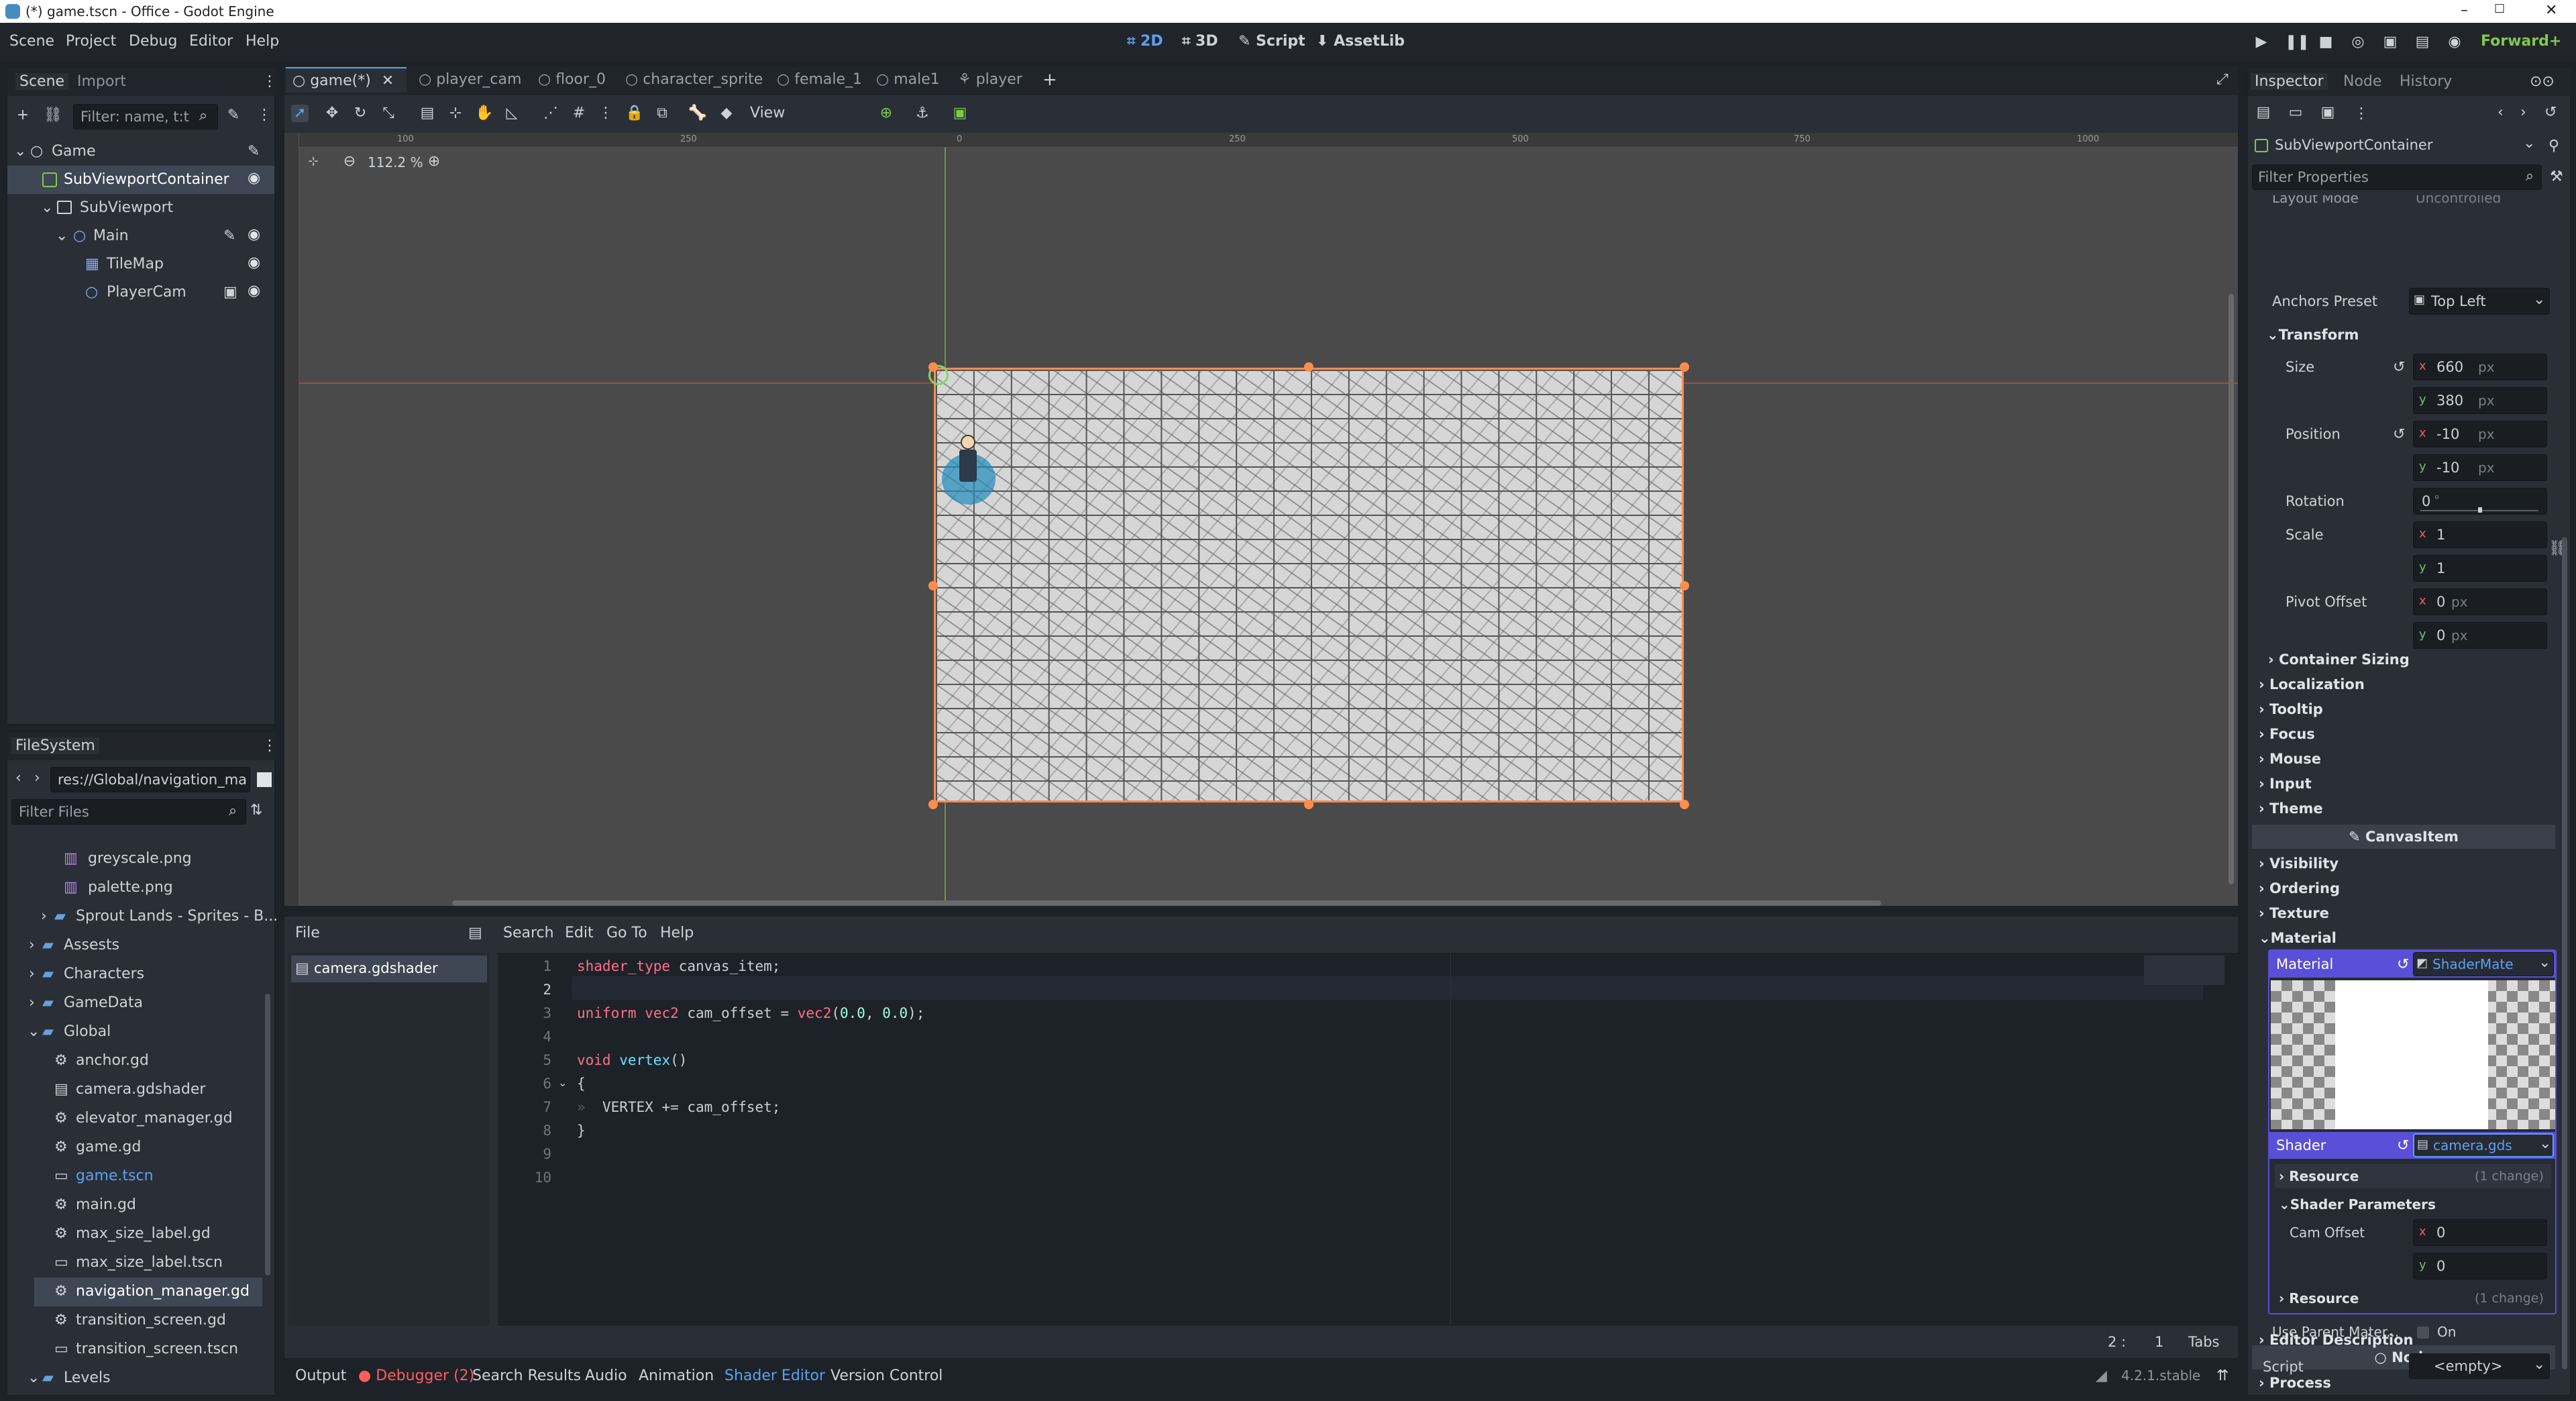 Image resolution: width=2576 pixels, height=1401 pixels. I want to click on skeleton-icon: 🦴, so click(697, 113).